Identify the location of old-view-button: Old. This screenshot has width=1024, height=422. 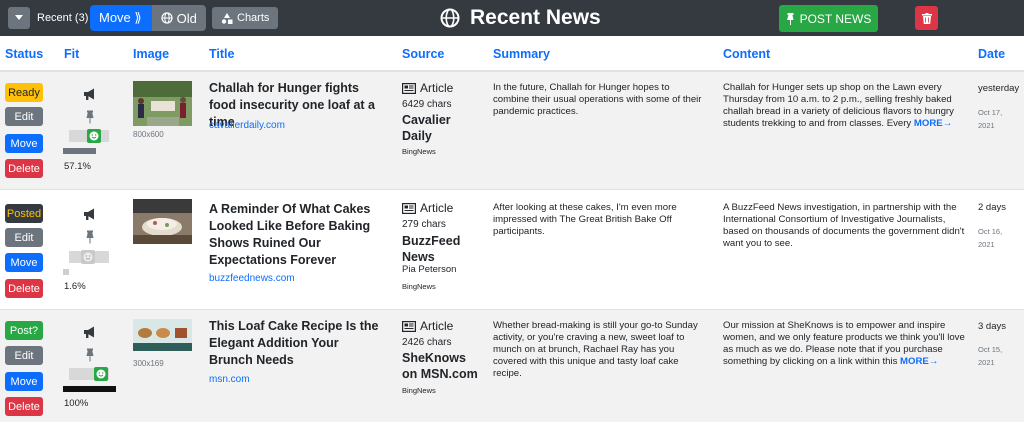
(178, 18).